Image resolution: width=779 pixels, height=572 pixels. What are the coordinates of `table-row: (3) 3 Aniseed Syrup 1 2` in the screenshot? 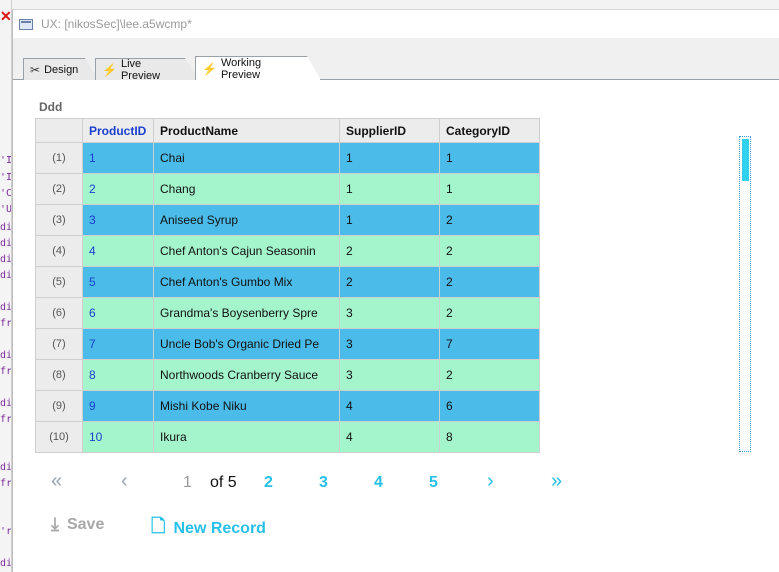 It's located at (287, 220).